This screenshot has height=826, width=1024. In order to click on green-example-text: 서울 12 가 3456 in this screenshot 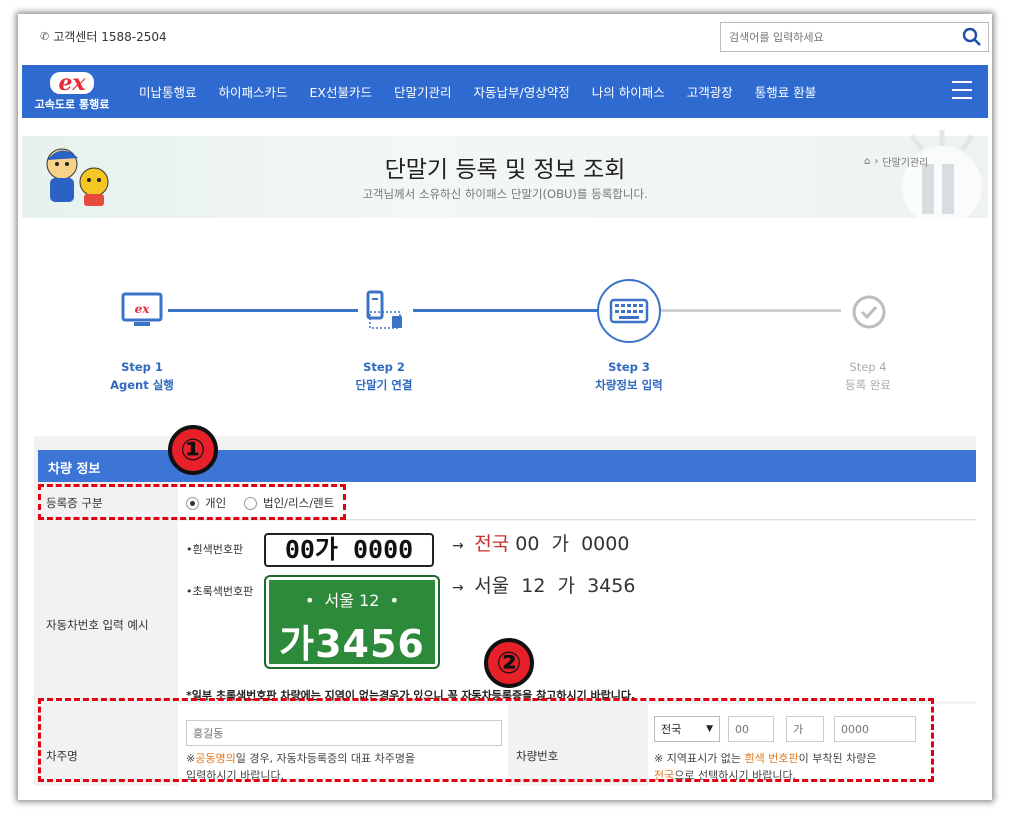, I will do `click(555, 586)`.